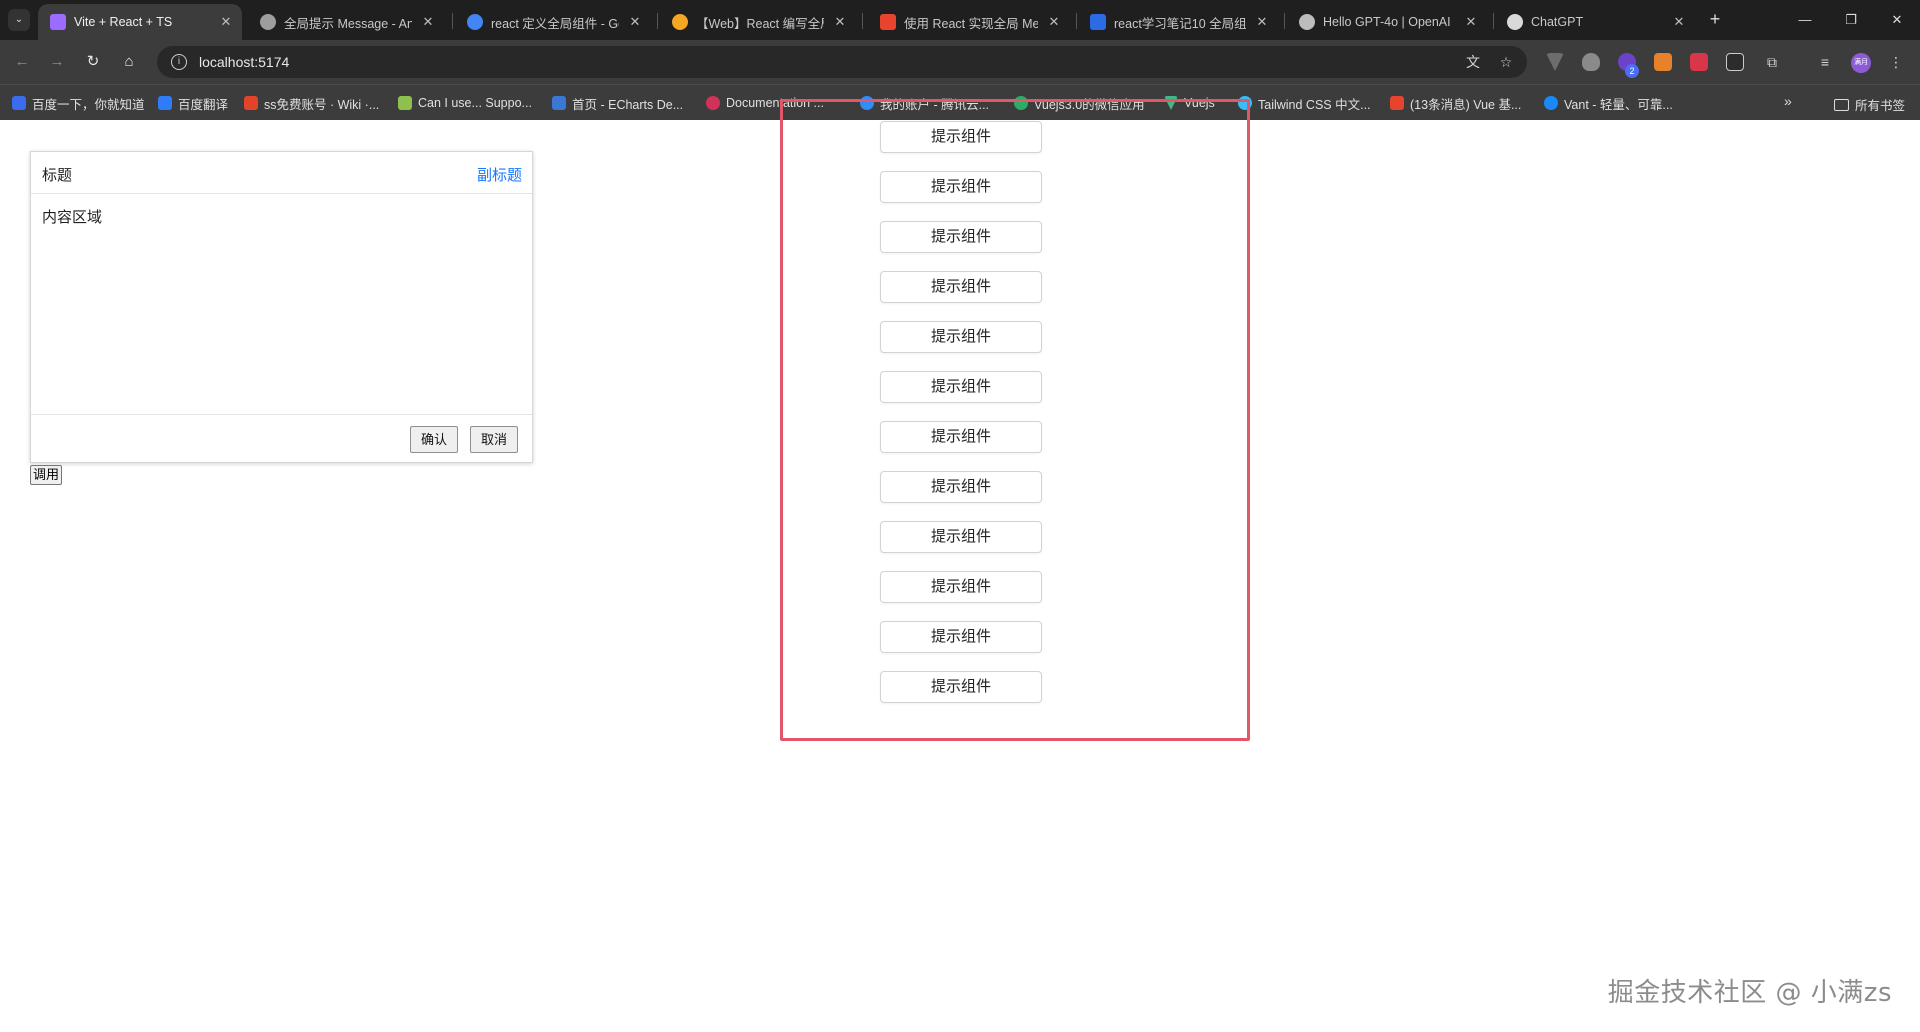 The image size is (1920, 1032). I want to click on red-extension-icon, so click(1699, 62).